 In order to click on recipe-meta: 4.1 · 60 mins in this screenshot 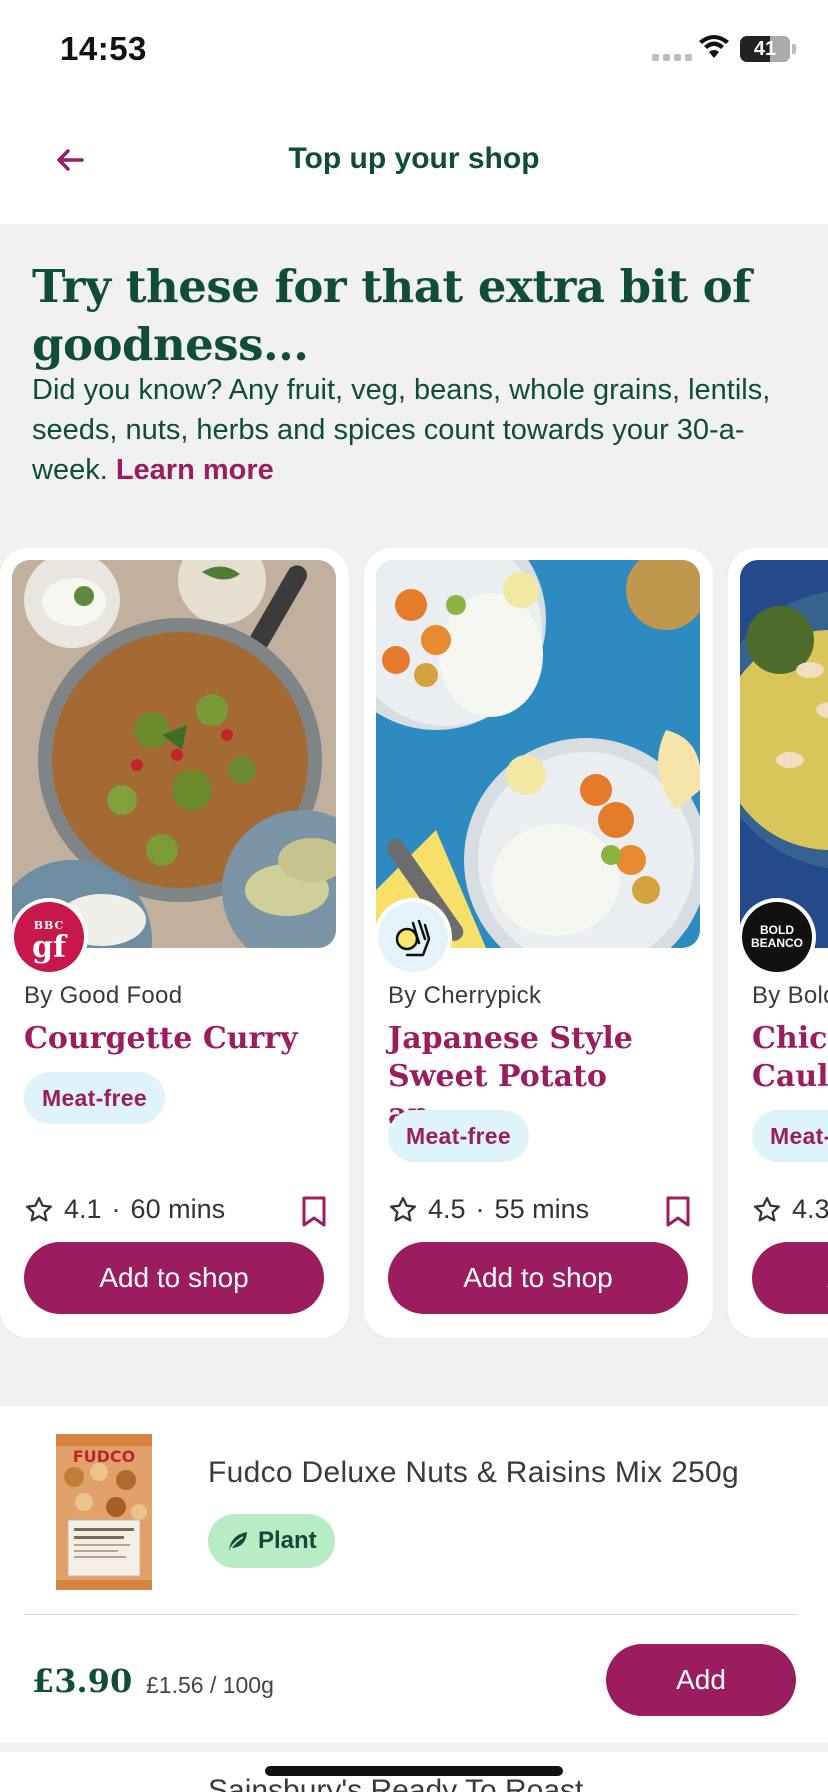, I will do `click(124, 1209)`.